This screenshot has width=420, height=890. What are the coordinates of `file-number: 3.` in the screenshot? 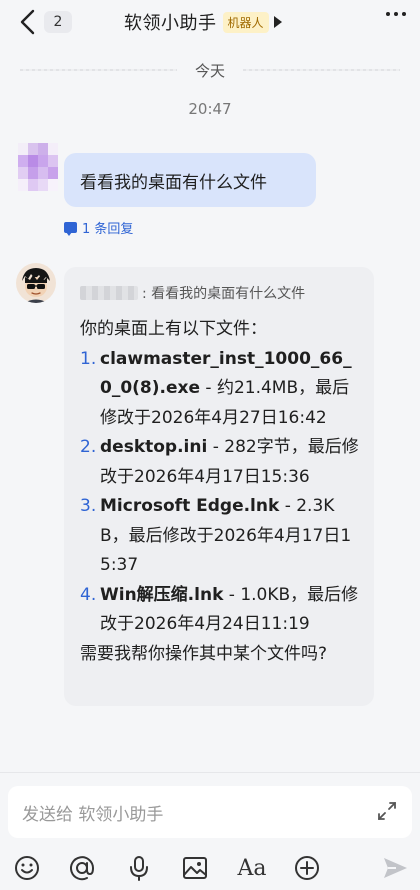 It's located at (88, 506).